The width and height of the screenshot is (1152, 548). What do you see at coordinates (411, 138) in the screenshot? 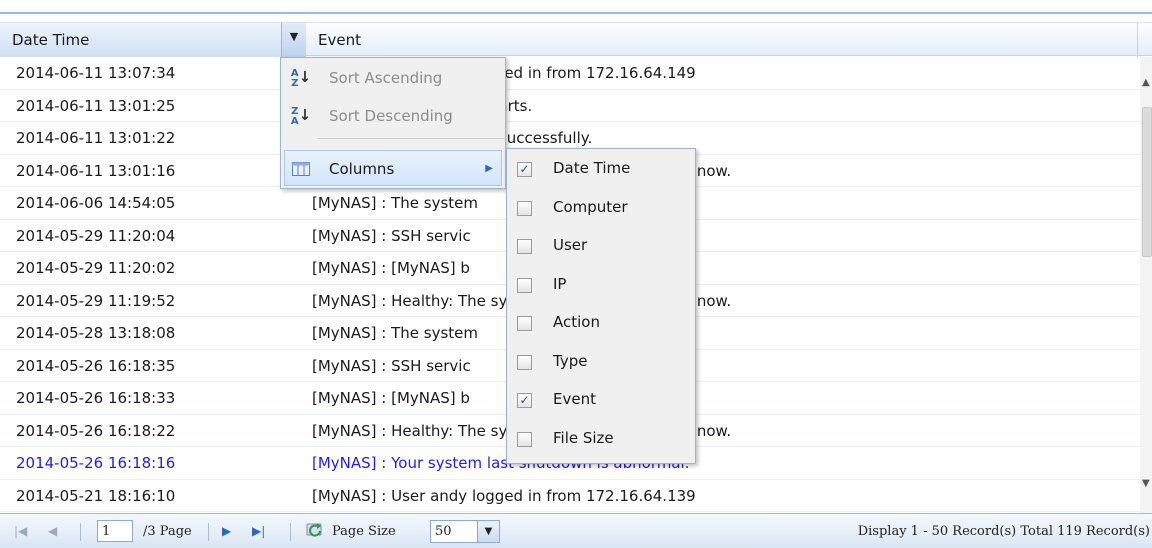
I see `menu-divider` at bounding box center [411, 138].